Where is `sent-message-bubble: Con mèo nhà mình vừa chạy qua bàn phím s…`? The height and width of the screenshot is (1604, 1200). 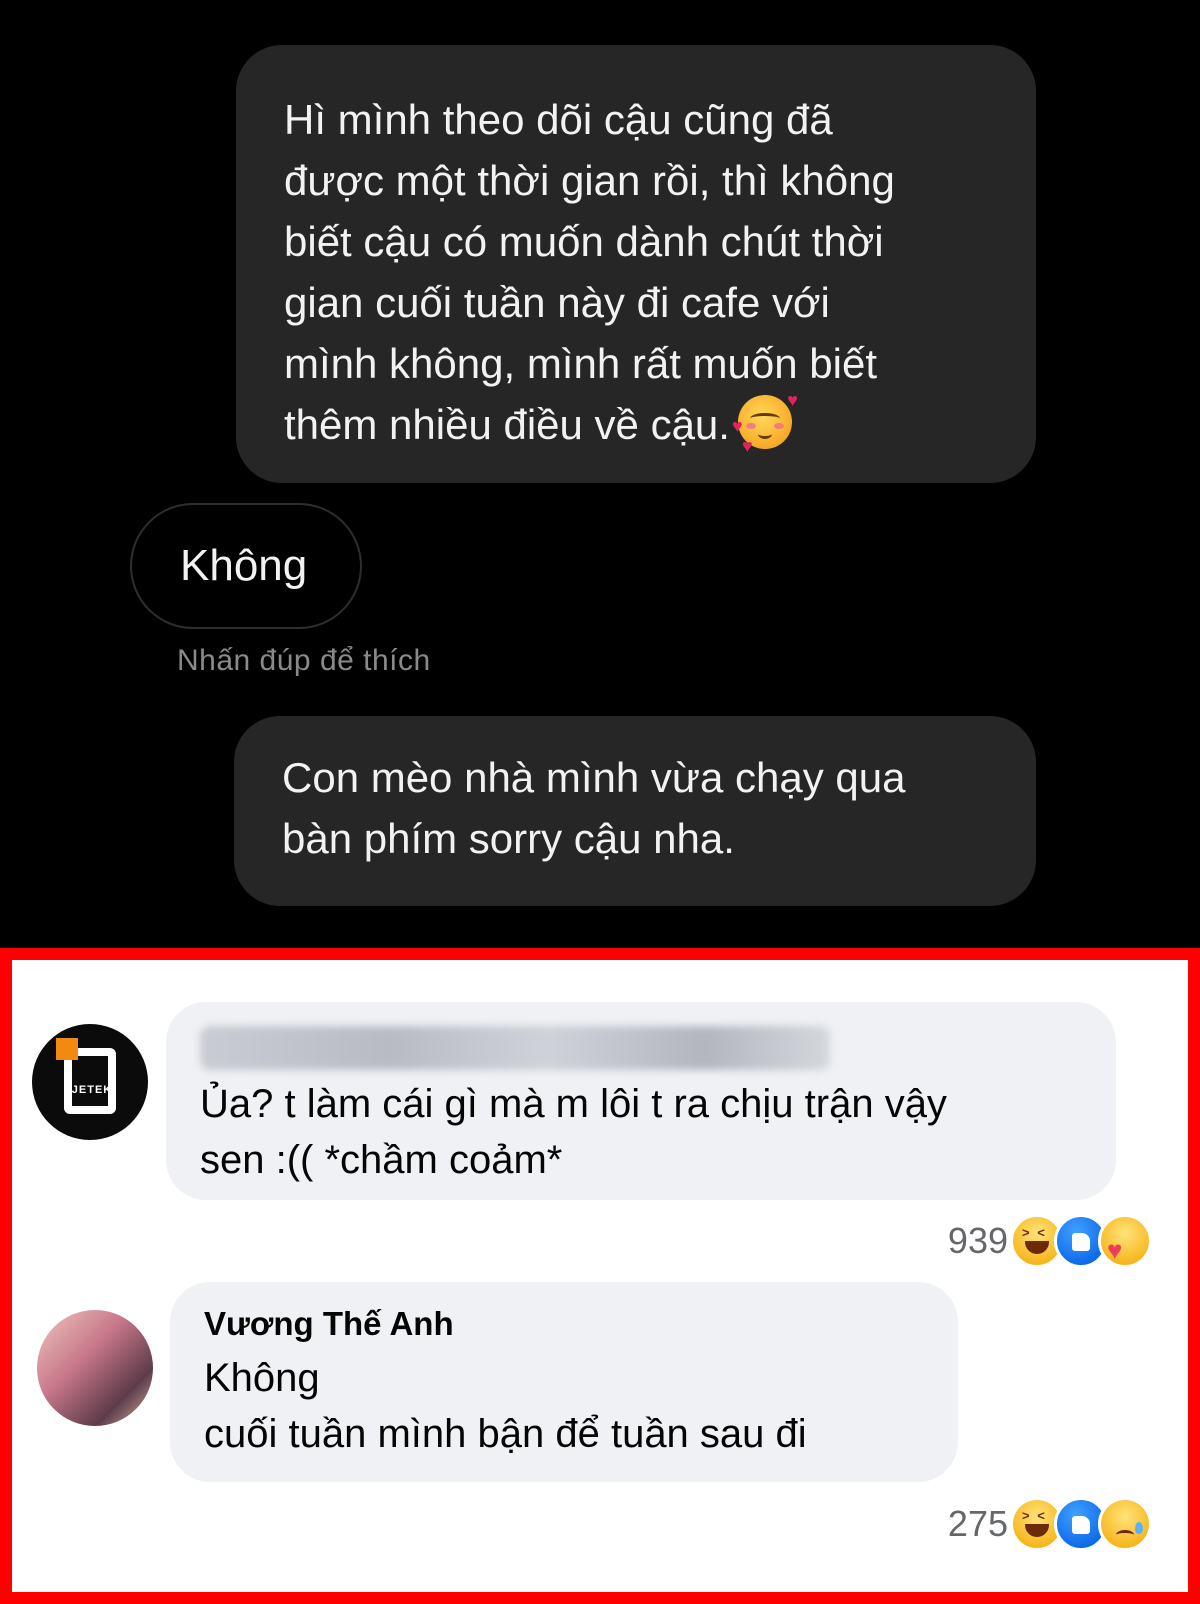 sent-message-bubble: Con mèo nhà mình vừa chạy qua bàn phím s… is located at coordinates (635, 811).